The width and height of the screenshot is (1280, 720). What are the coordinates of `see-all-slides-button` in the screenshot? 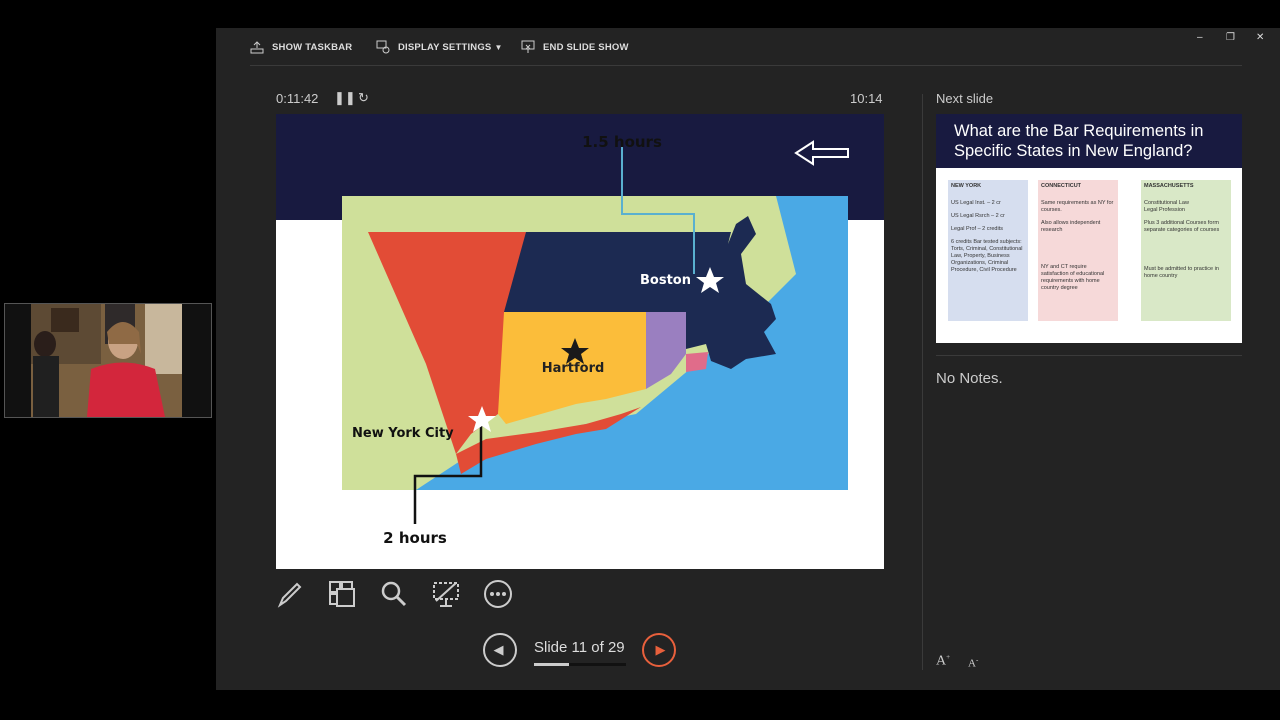 It's located at (342, 594).